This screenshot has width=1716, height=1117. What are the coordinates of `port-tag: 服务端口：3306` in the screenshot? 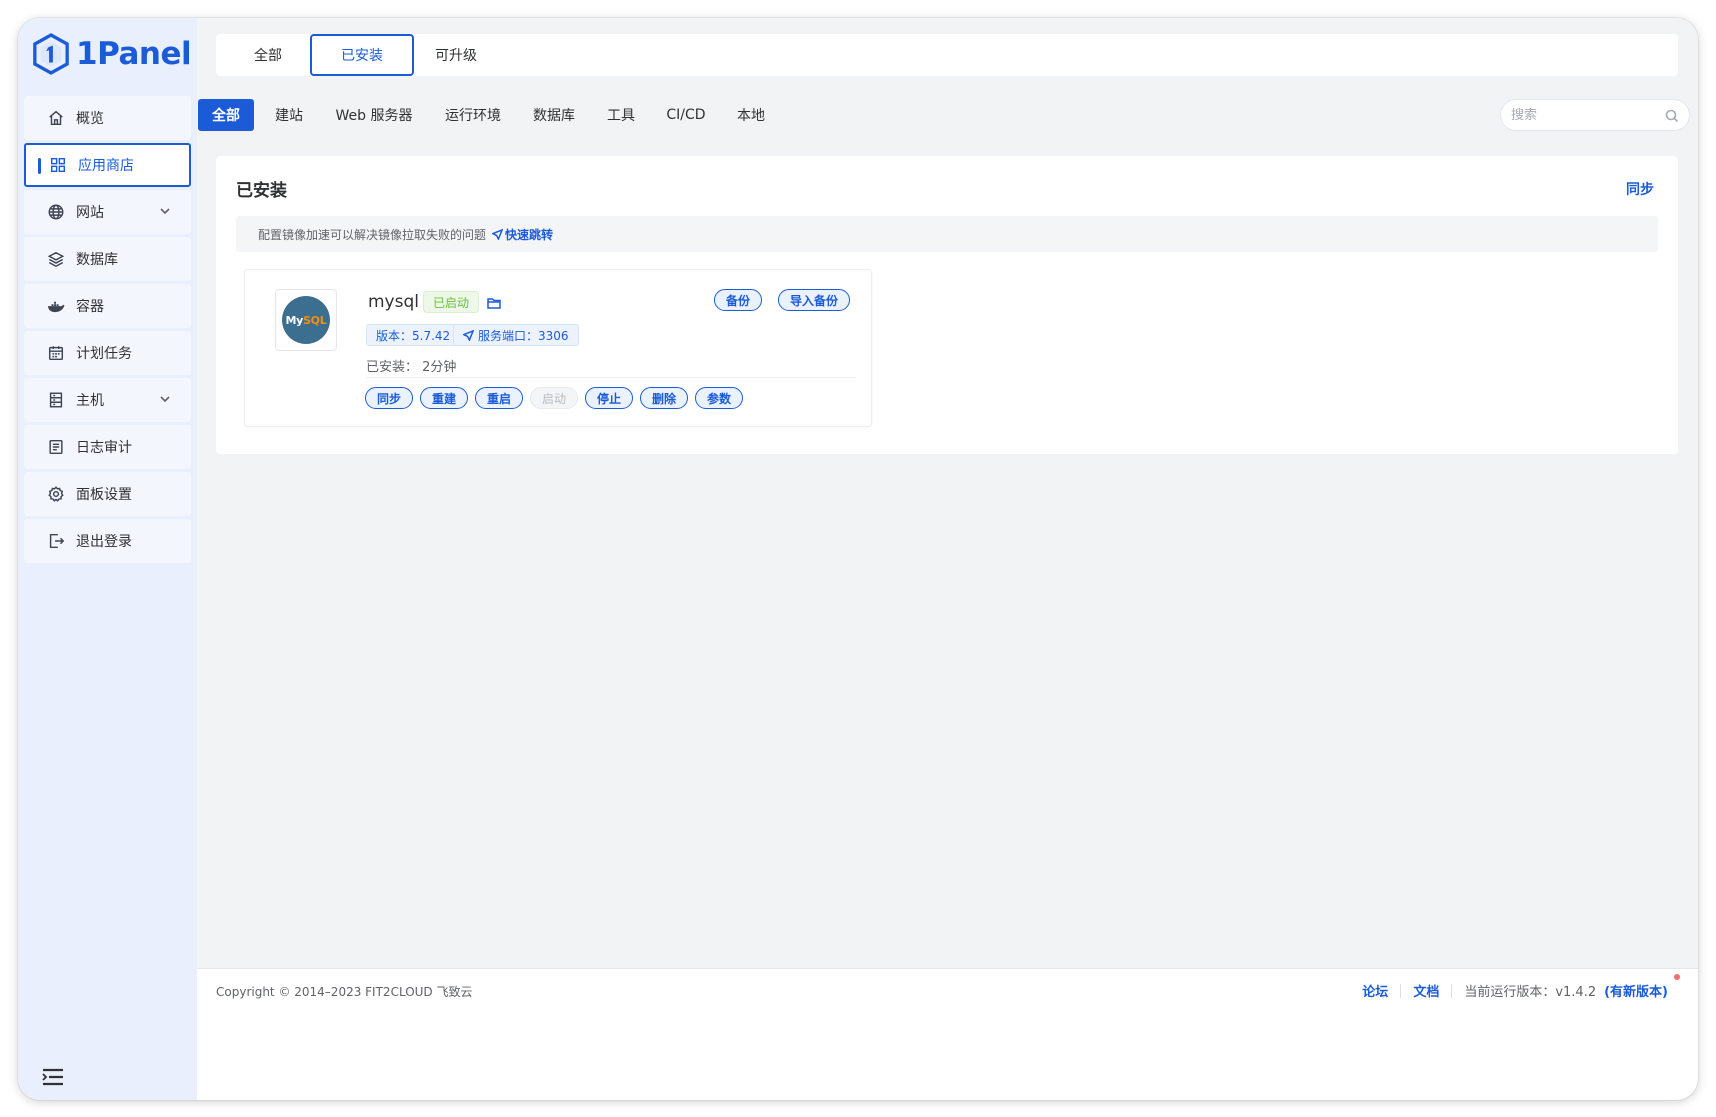 It's located at (516, 335).